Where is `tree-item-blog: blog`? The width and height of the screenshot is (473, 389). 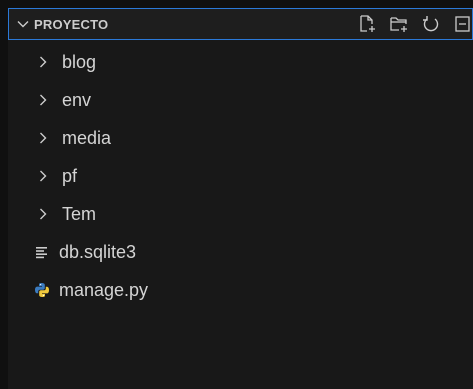 tree-item-blog: blog is located at coordinates (240, 62).